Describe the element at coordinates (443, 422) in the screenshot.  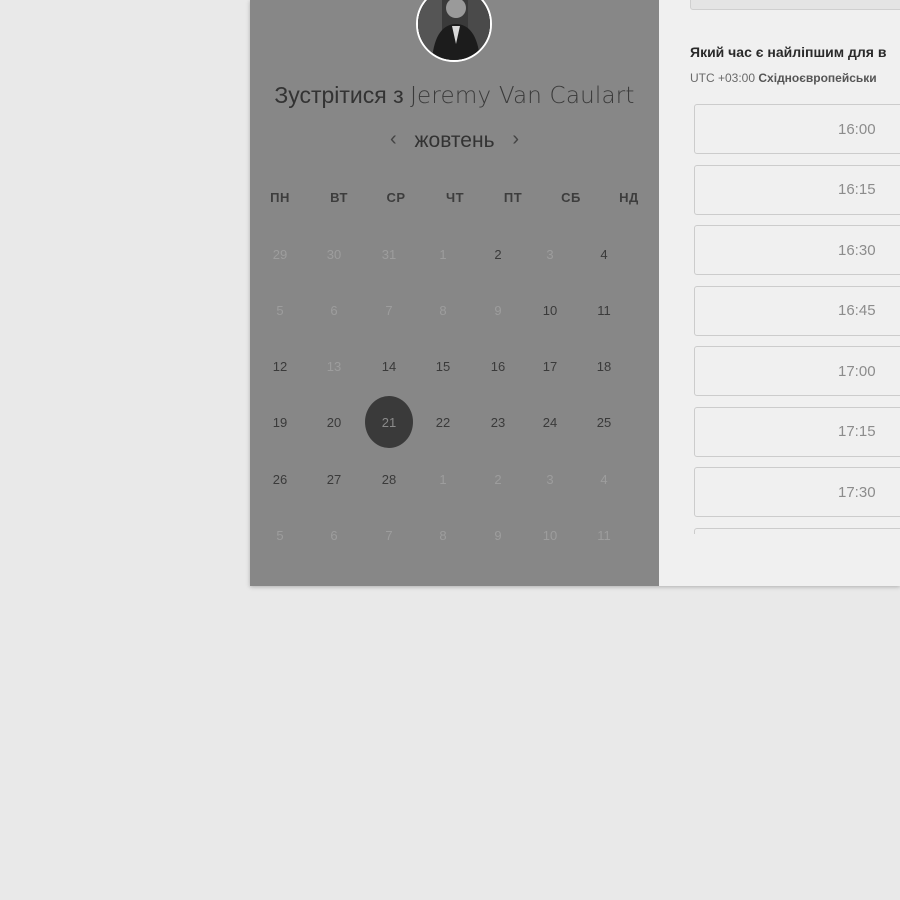
I see `calendar-day: 22` at that location.